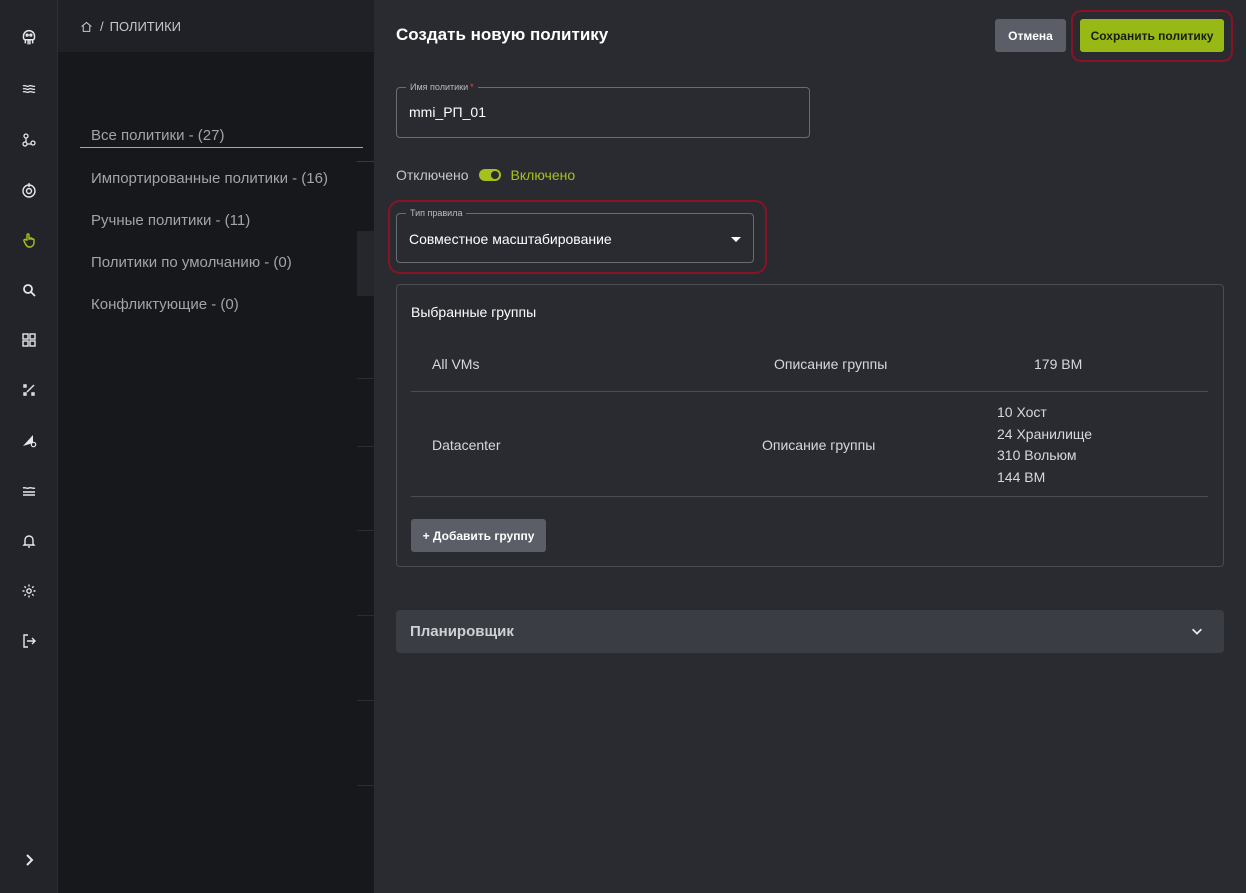 This screenshot has width=1246, height=893. Describe the element at coordinates (29, 290) in the screenshot. I see `search-icon` at that location.